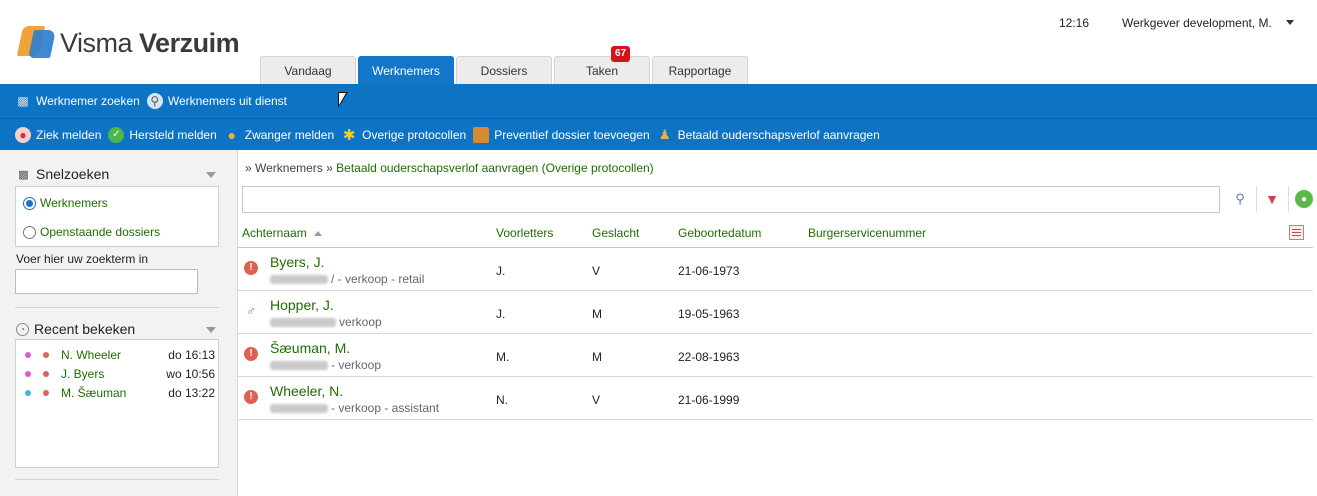 This screenshot has height=496, width=1317. I want to click on recent-item-time: do 16:13, so click(191, 355).